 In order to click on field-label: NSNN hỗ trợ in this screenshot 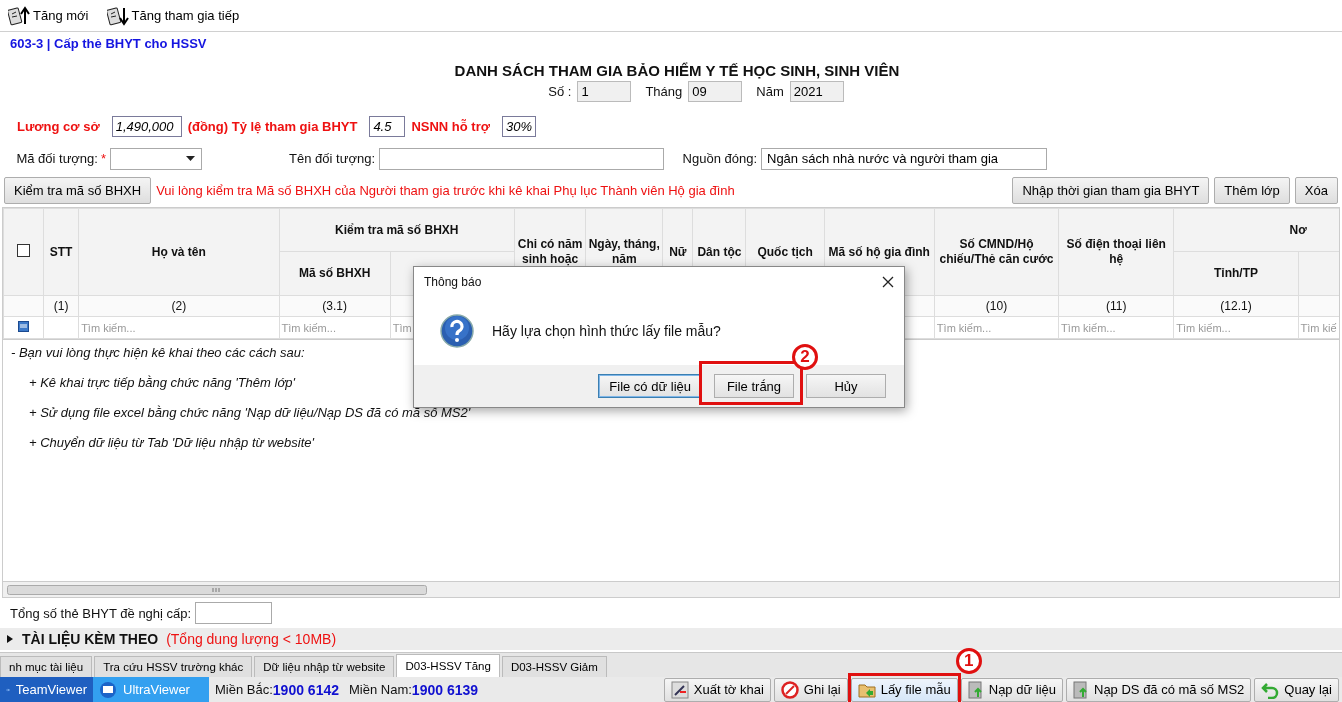, I will do `click(450, 126)`.